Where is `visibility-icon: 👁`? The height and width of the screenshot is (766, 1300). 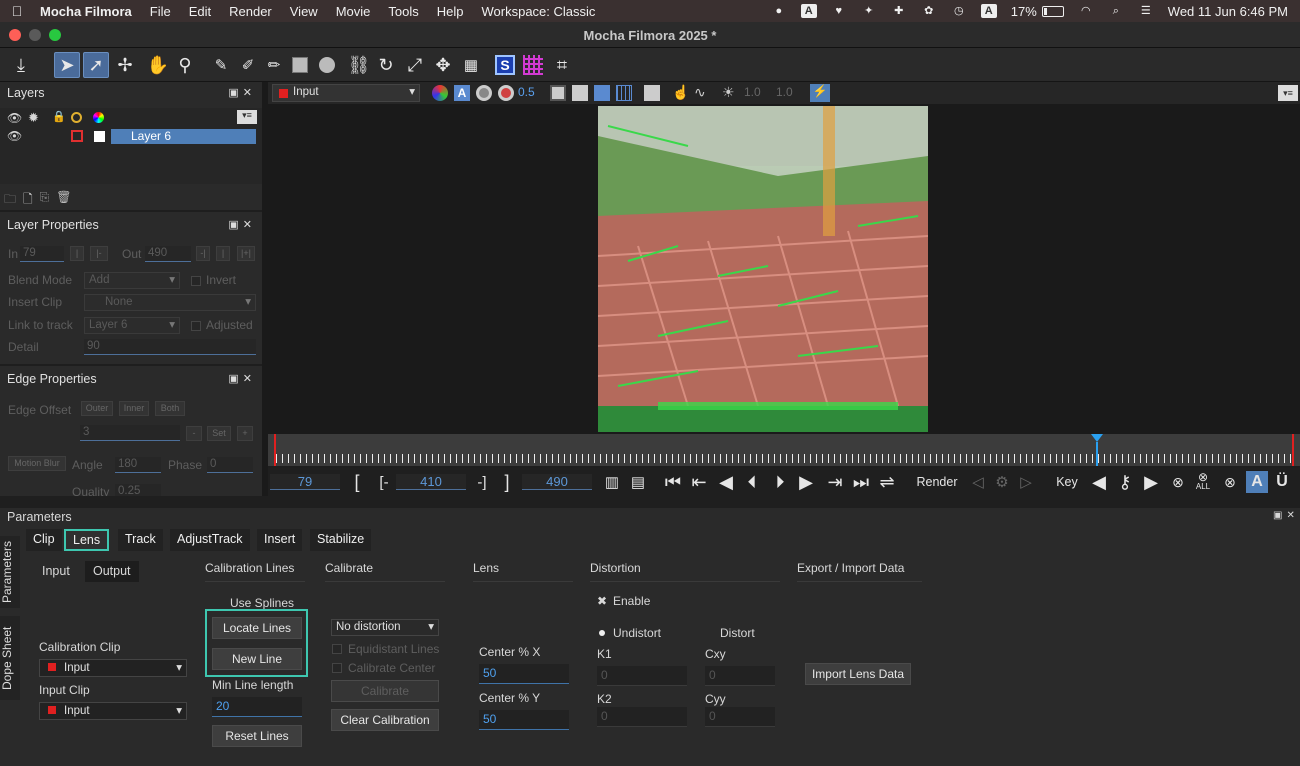
visibility-icon: 👁 is located at coordinates (14, 118).